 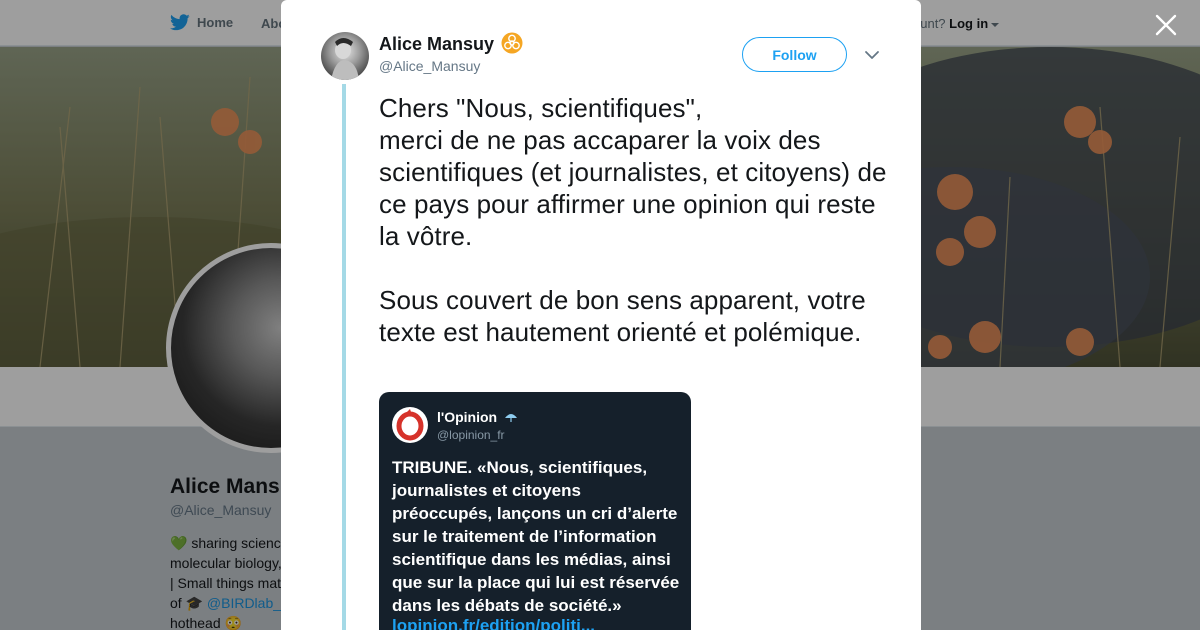 I want to click on lopinion-logo, so click(x=410, y=425).